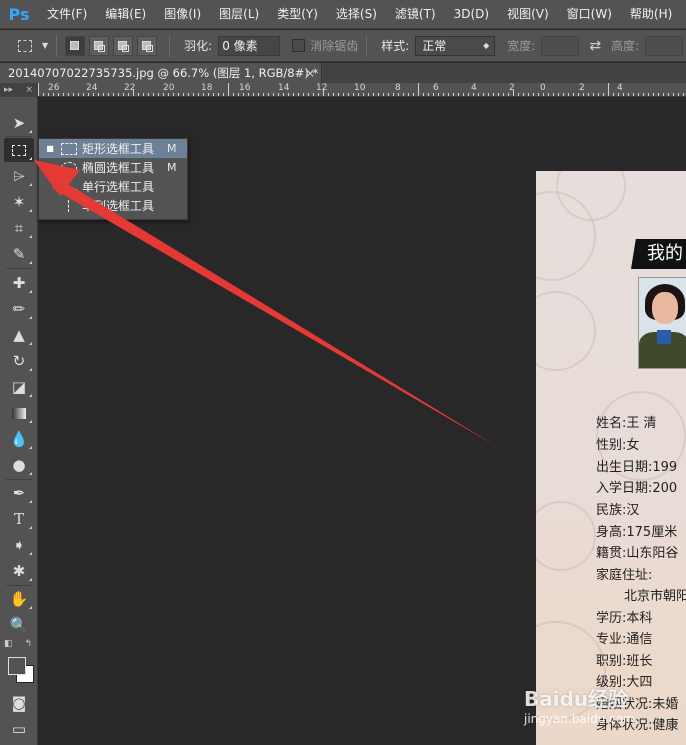 The width and height of the screenshot is (686, 745). I want to click on polygonal-lasso-tool: ⌲, so click(19, 176).